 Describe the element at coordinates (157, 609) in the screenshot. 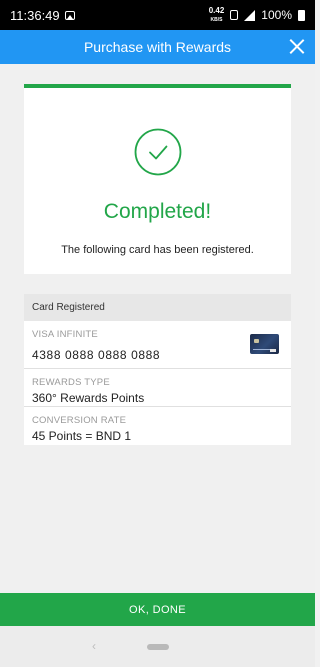

I see `ok-done-button: OK, DONE` at that location.